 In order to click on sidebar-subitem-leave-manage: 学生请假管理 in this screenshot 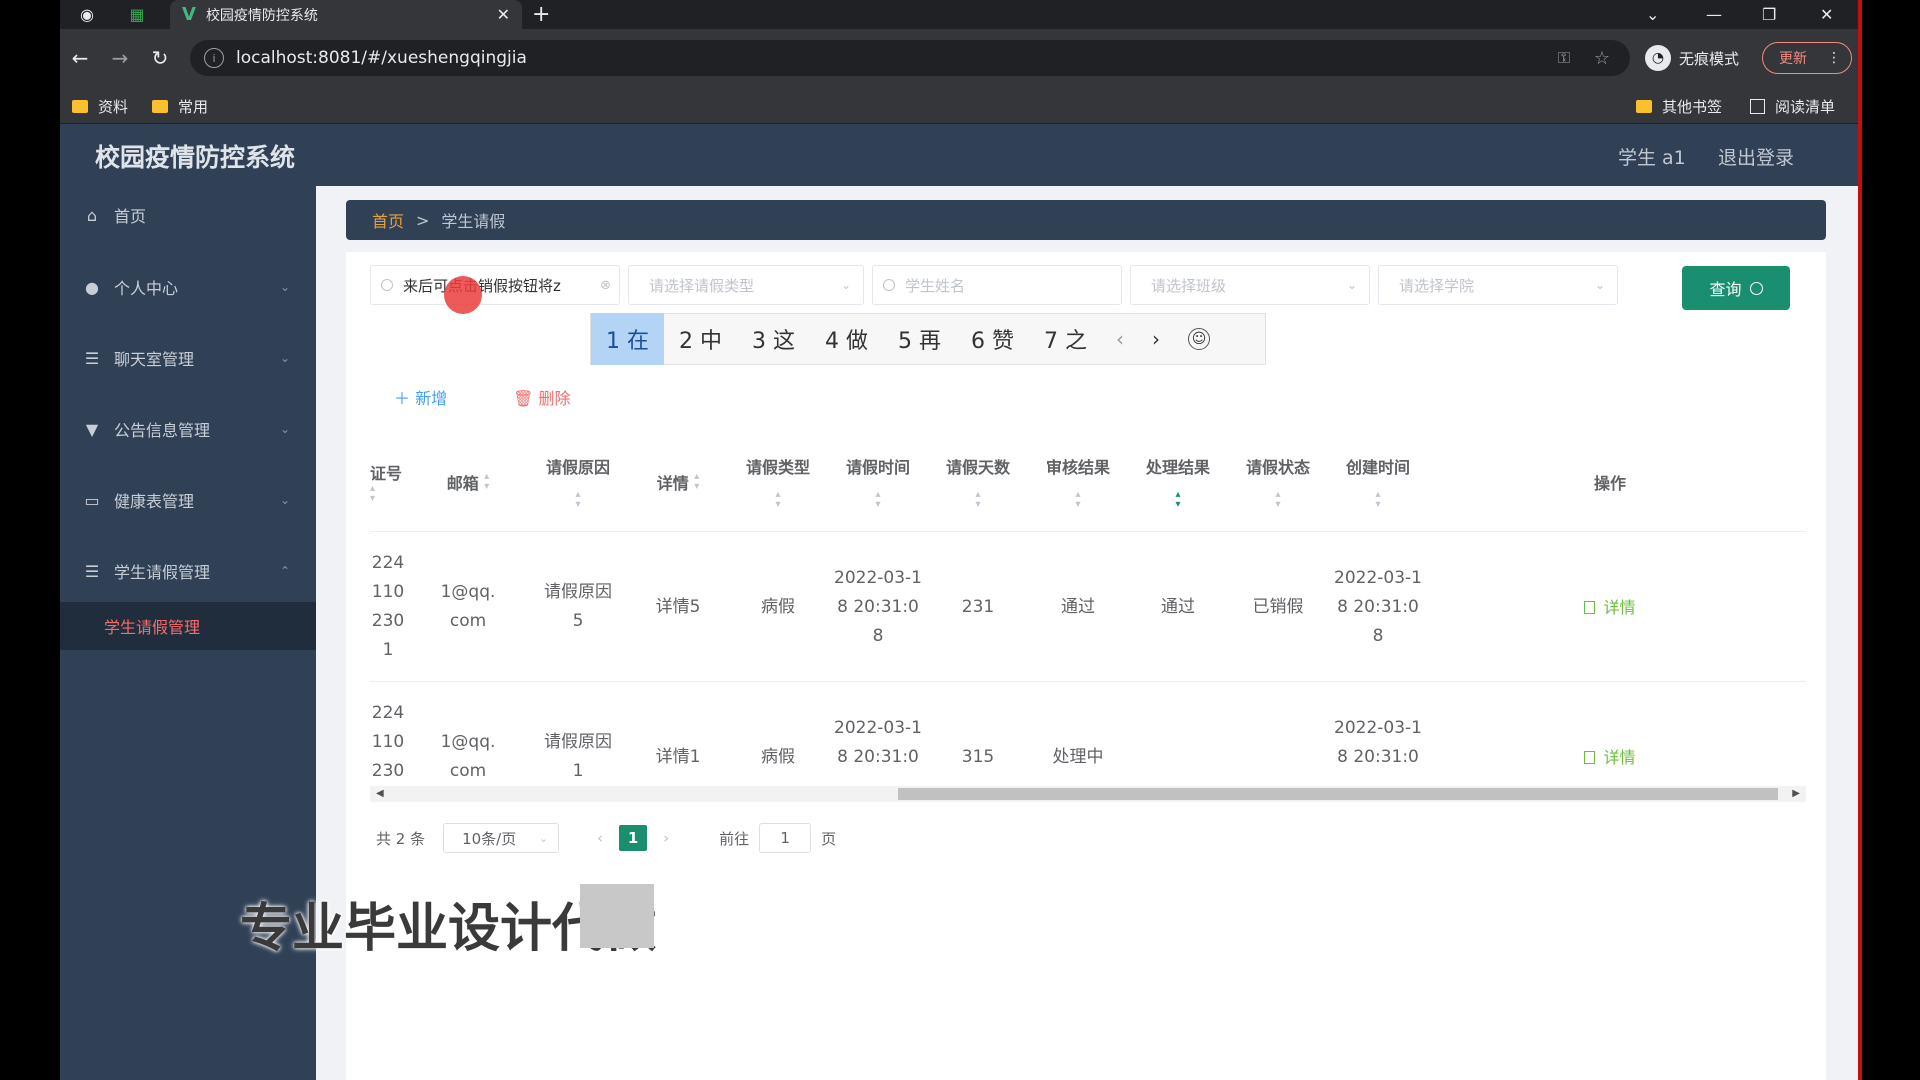, I will do `click(188, 626)`.